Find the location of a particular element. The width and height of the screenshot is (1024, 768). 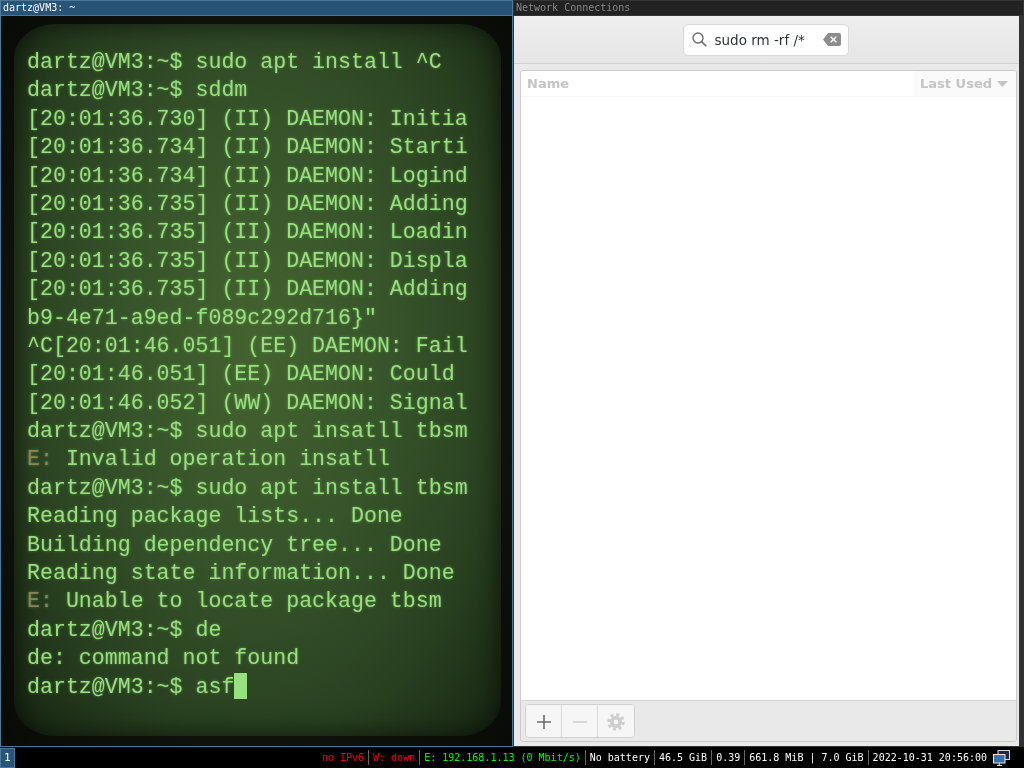

status-text: 2022-10-31 20:56:00 is located at coordinates (929, 757).